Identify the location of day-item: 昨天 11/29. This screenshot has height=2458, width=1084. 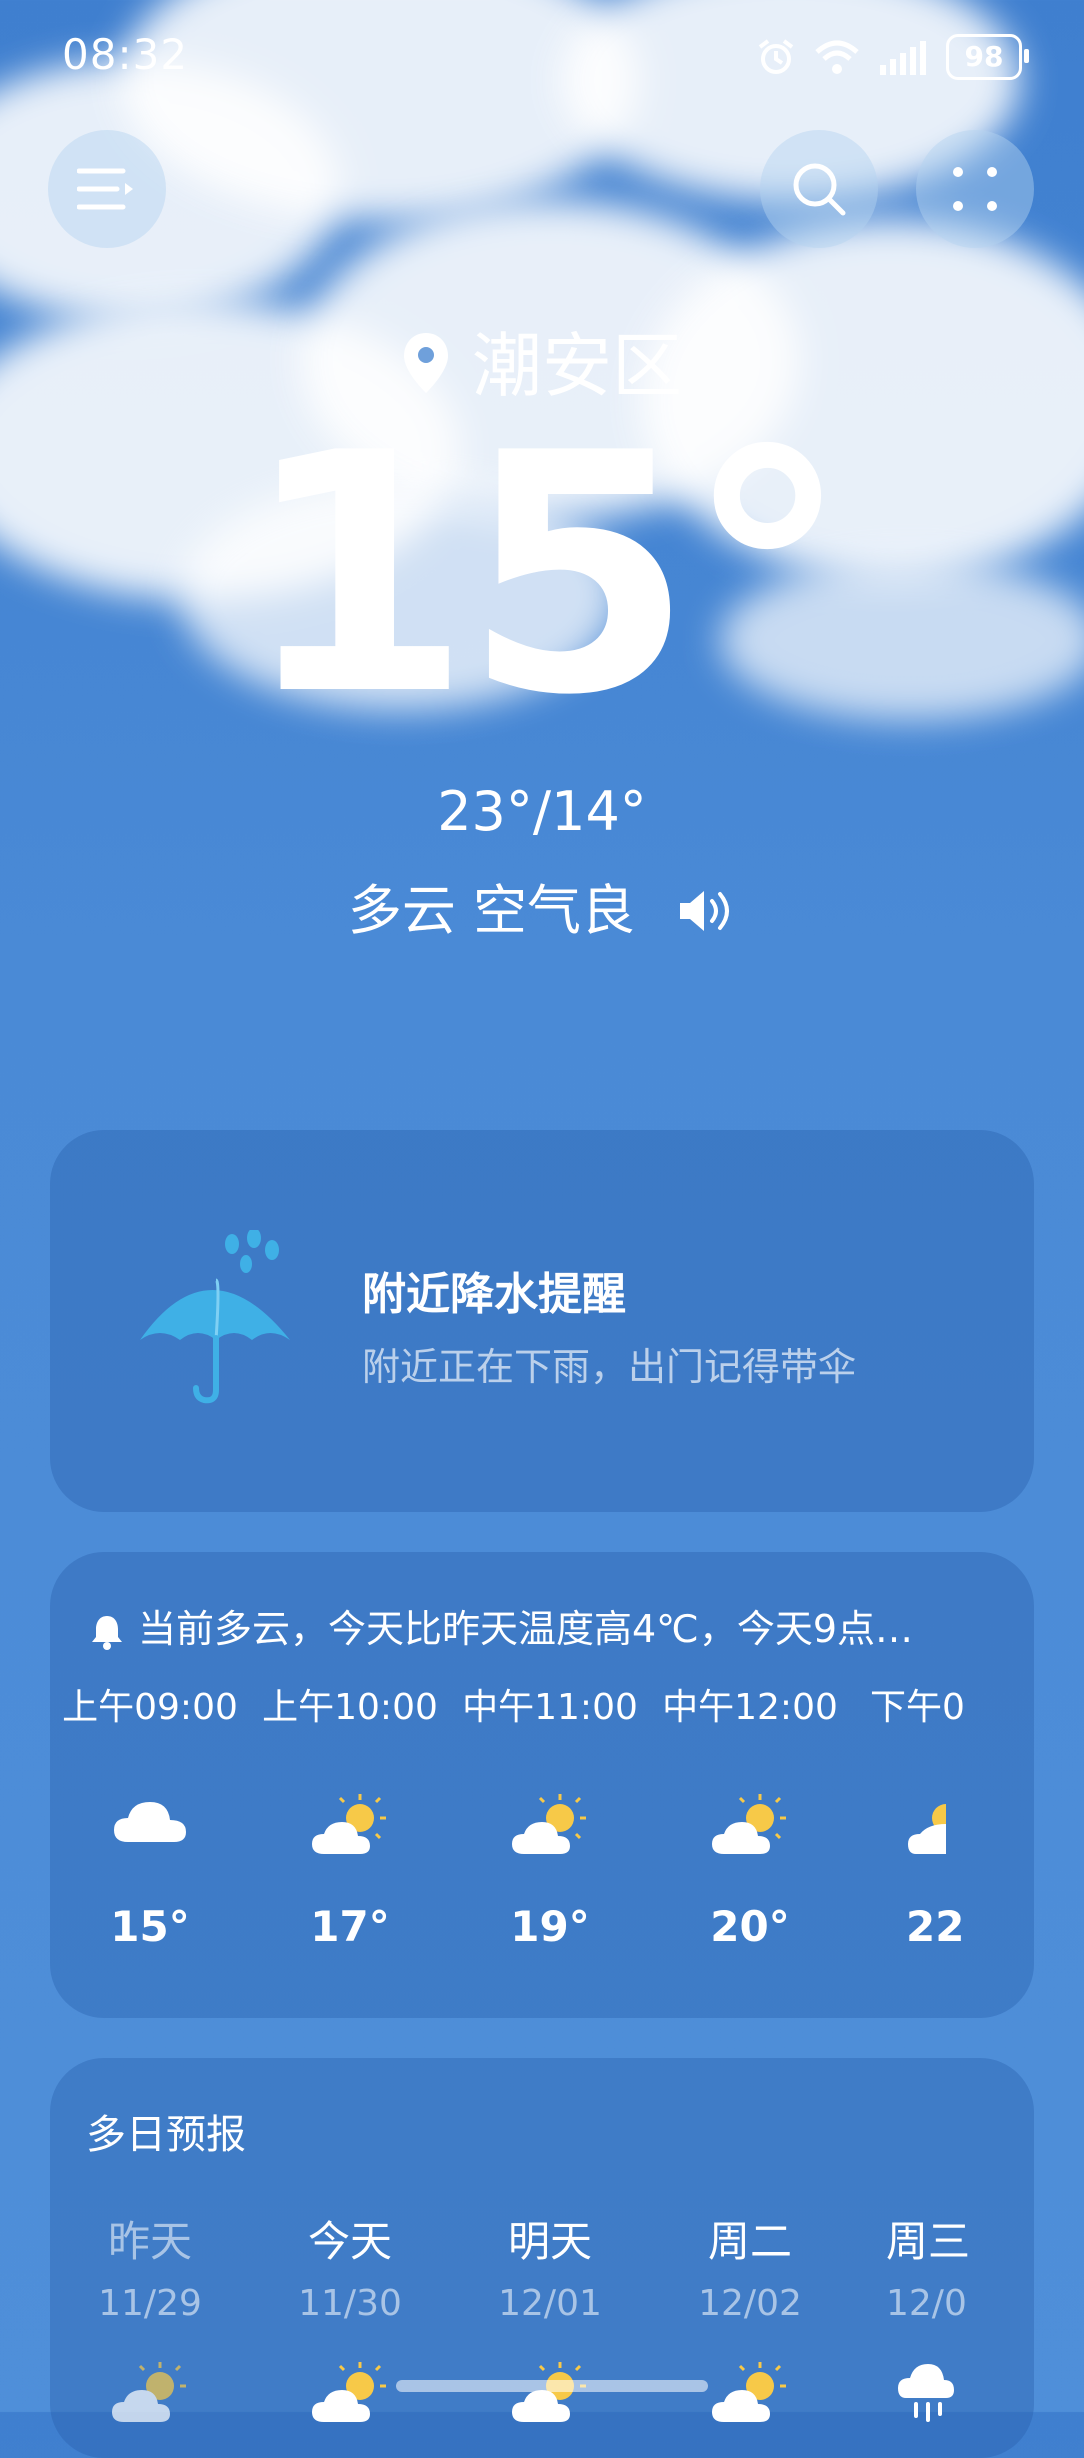
(150, 2323).